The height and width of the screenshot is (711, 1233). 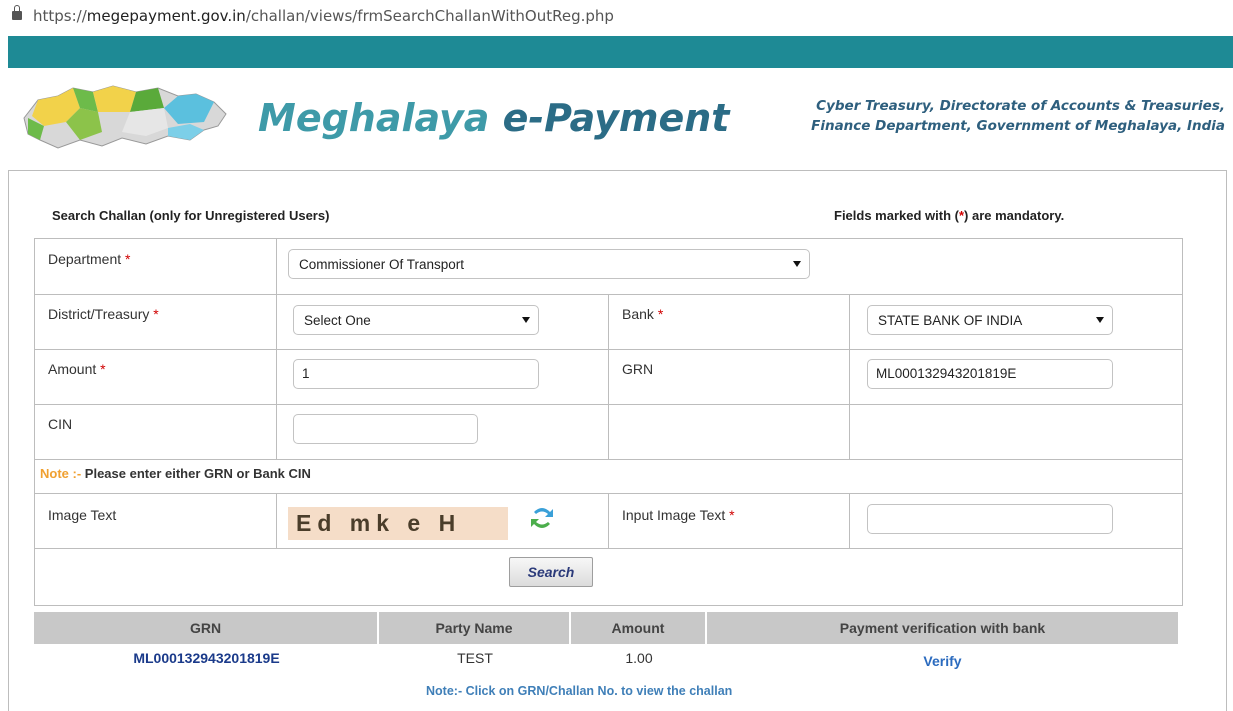 I want to click on bank-label-cell, so click(x=729, y=322).